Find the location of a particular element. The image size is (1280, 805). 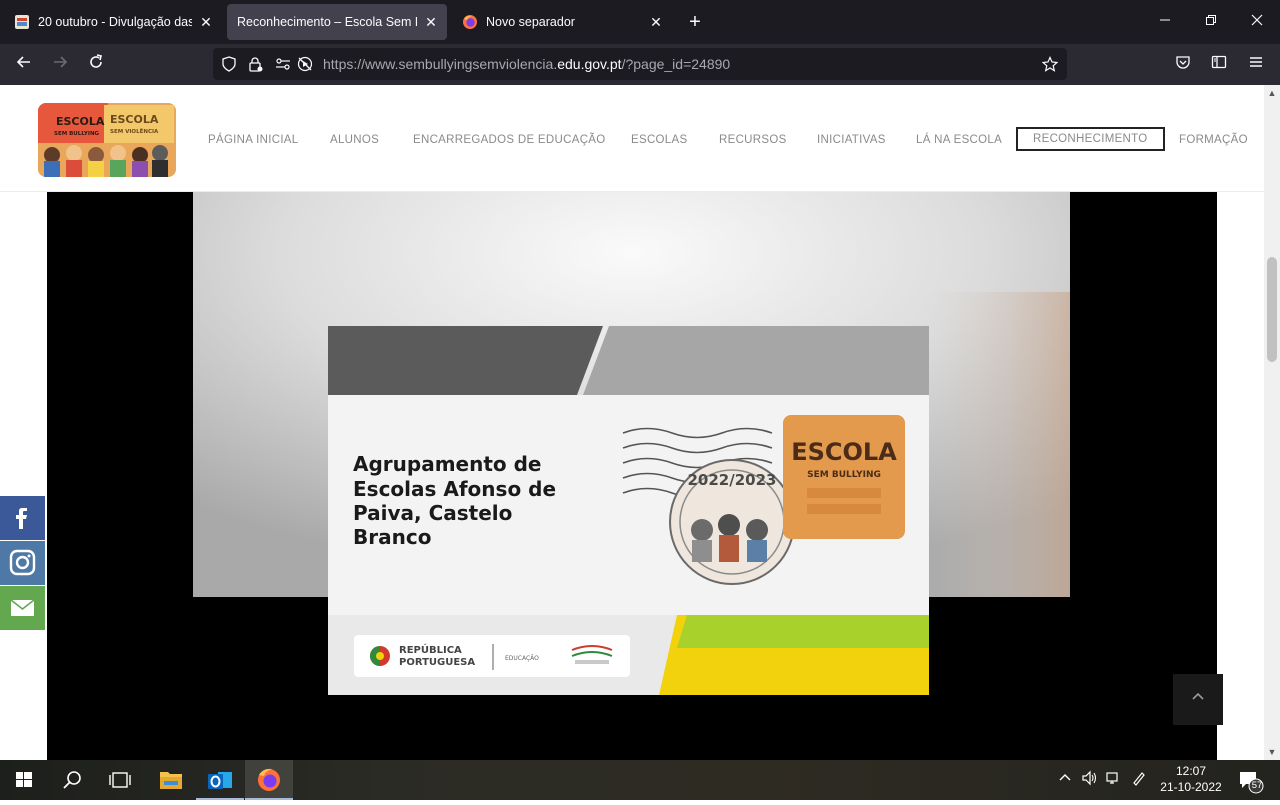

show-hidden-icons-button is located at coordinates (1065, 780).